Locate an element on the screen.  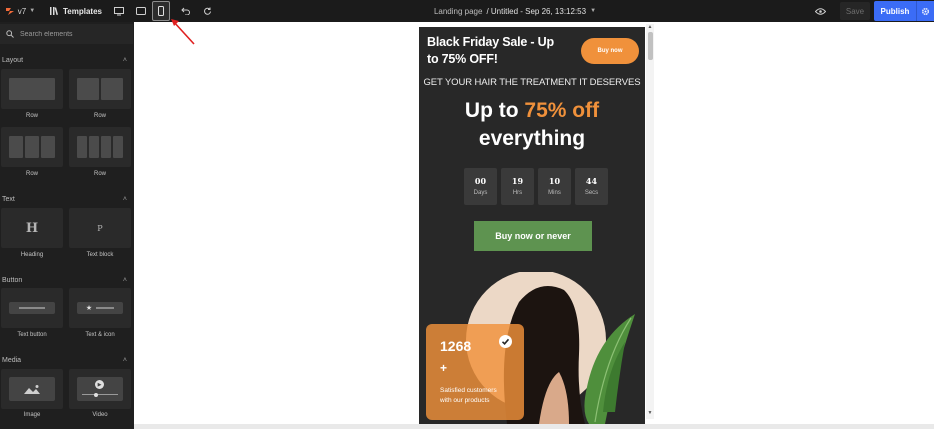
countdown-seconds: 44 Secs is located at coordinates (591, 186).